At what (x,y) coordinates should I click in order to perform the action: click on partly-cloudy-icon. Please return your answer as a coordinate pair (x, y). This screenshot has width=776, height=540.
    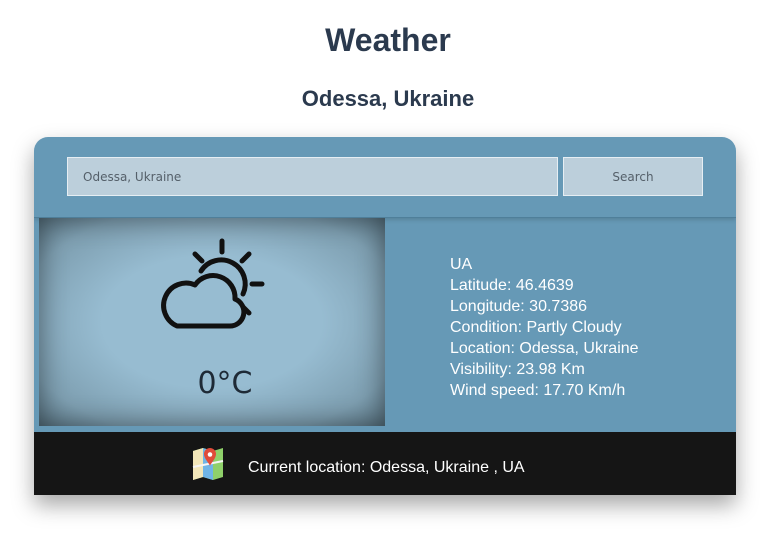
    Looking at the image, I should click on (213, 283).